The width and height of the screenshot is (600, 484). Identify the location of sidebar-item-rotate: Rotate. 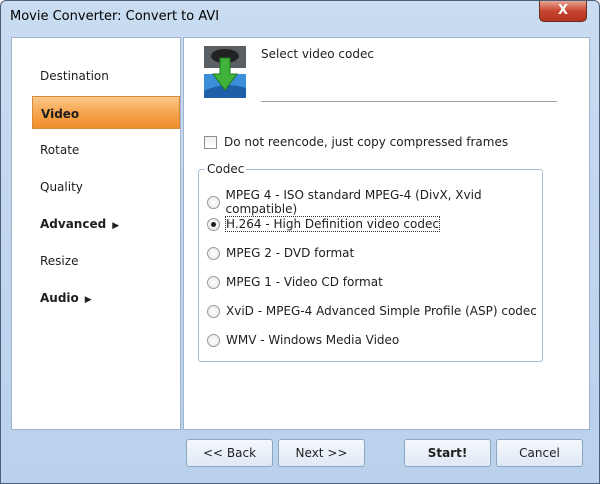
(59, 150).